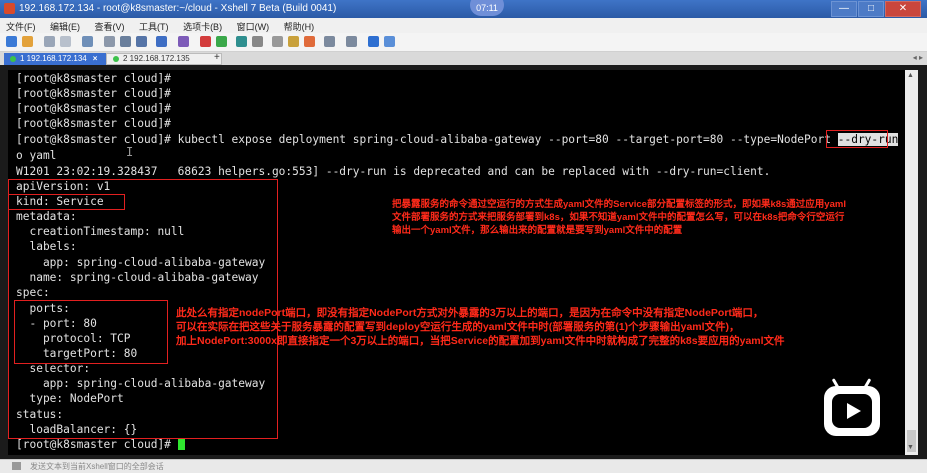 The height and width of the screenshot is (473, 927). What do you see at coordinates (911, 262) in the screenshot?
I see `terminal-scrollbar: ▲ ▼` at bounding box center [911, 262].